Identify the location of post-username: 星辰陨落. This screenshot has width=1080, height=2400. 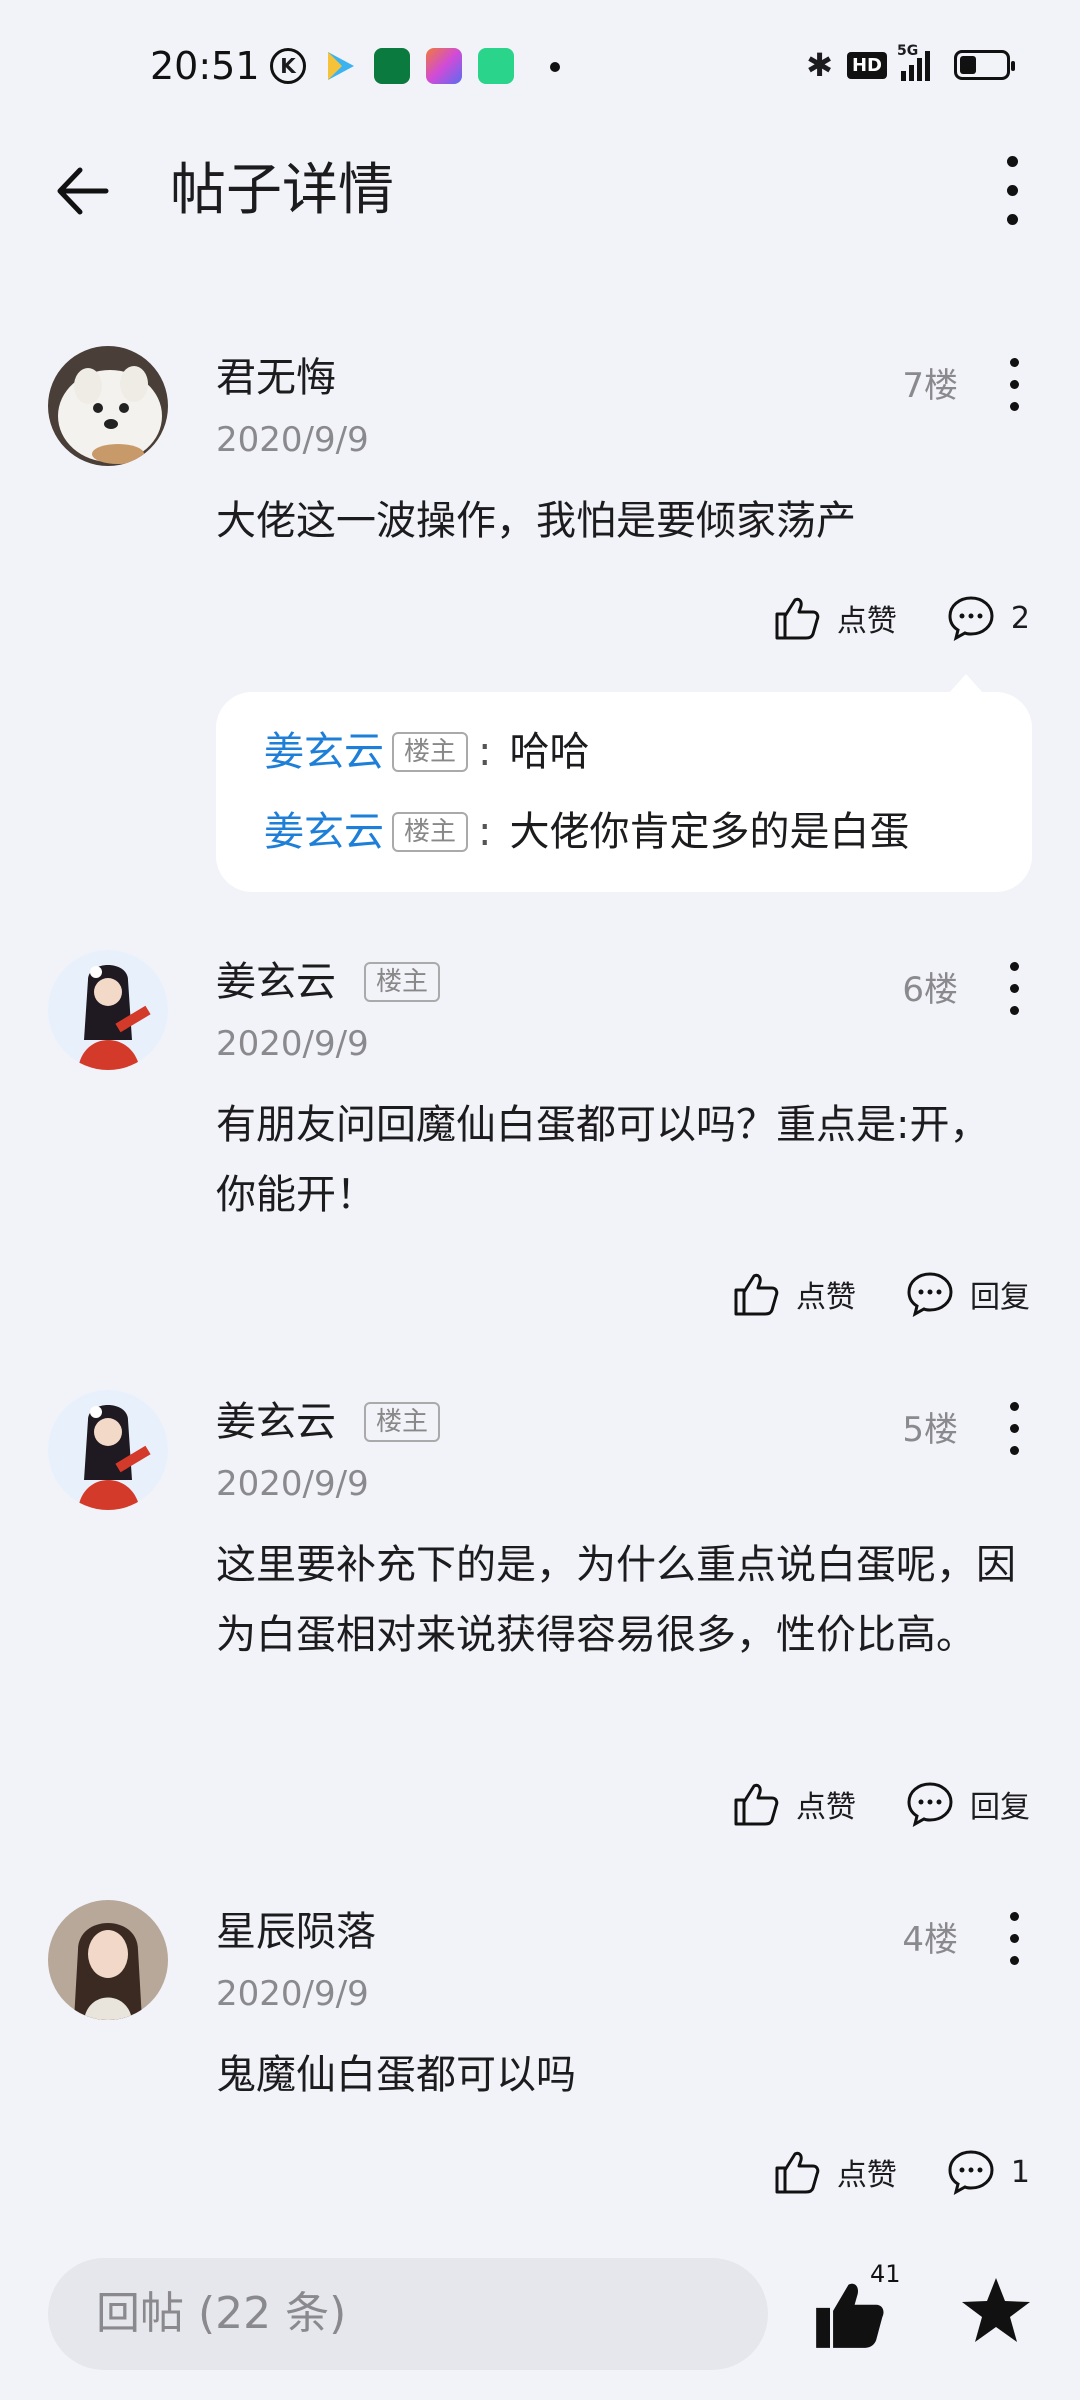
(296, 1932).